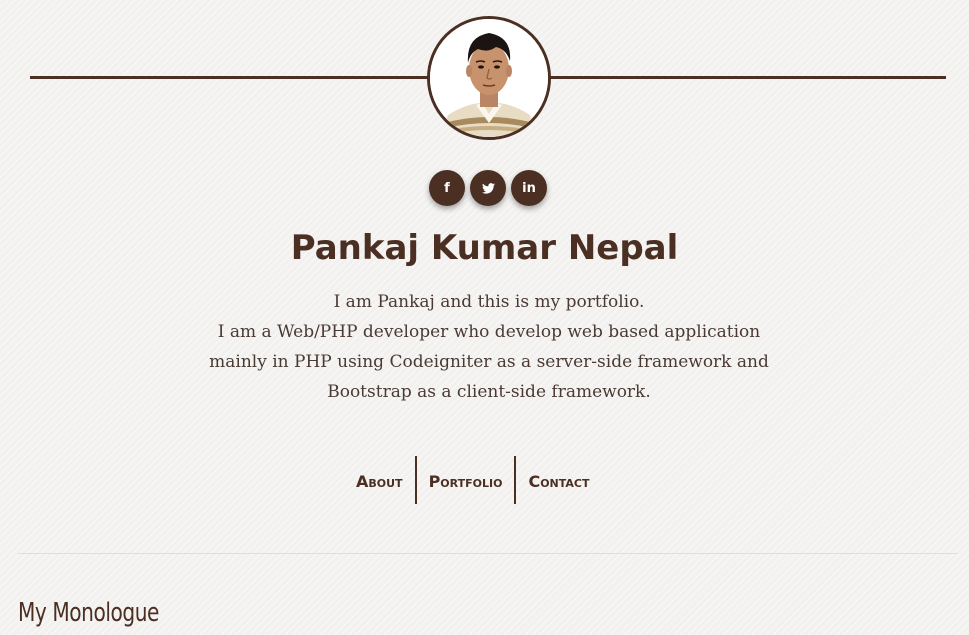 This screenshot has width=969, height=635. I want to click on page-title: Pankaj Kumar Nepal, so click(484, 248).